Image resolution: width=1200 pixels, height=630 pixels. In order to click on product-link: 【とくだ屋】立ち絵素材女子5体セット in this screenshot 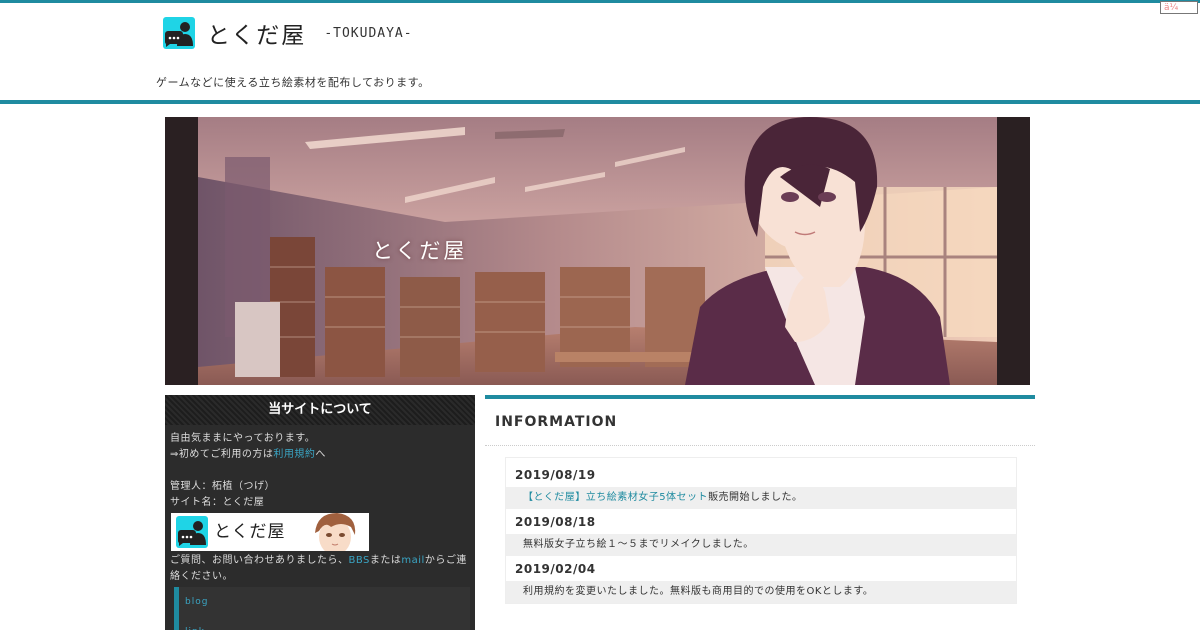, I will do `click(615, 497)`.